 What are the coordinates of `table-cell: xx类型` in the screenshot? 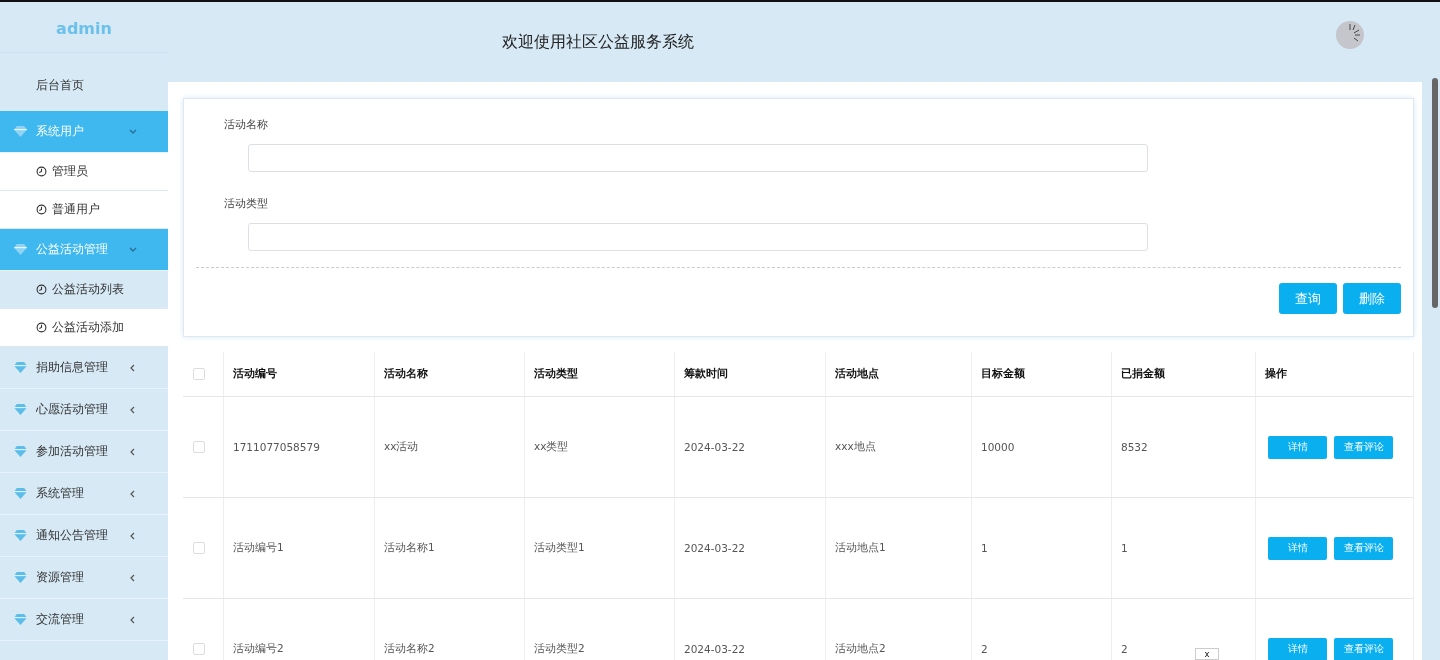 It's located at (599, 447).